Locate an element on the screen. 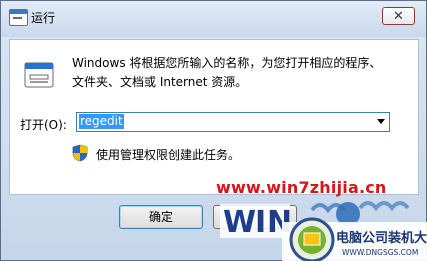  open-input: regedit is located at coordinates (101, 121).